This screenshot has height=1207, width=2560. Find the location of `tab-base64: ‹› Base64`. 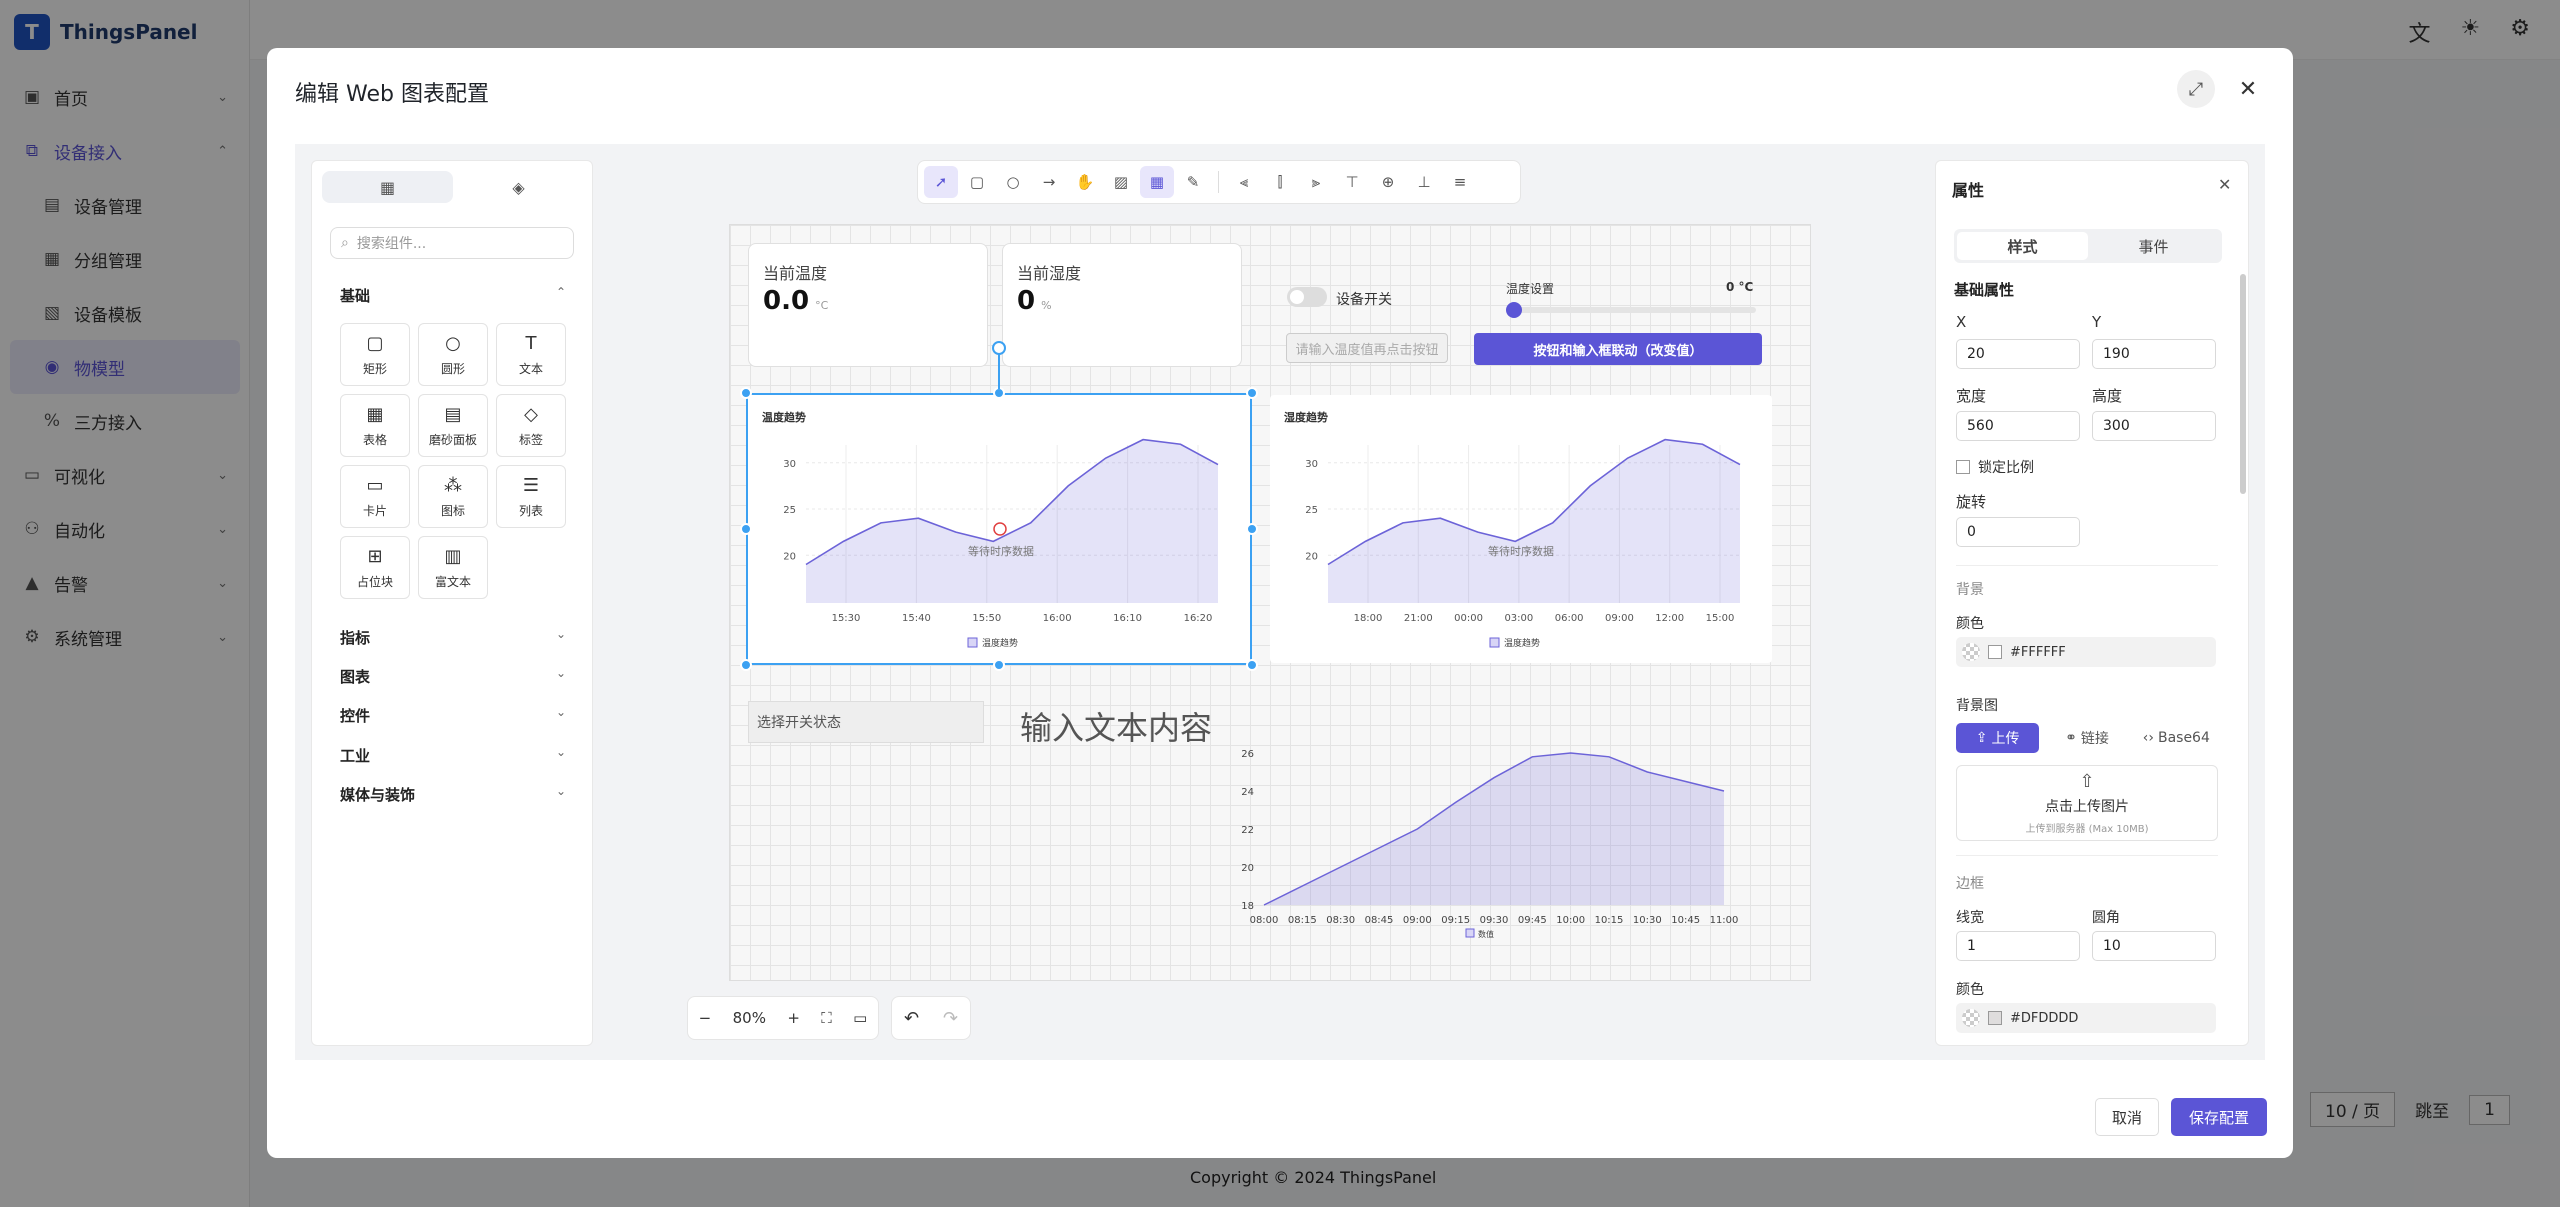

tab-base64: ‹› Base64 is located at coordinates (2176, 738).